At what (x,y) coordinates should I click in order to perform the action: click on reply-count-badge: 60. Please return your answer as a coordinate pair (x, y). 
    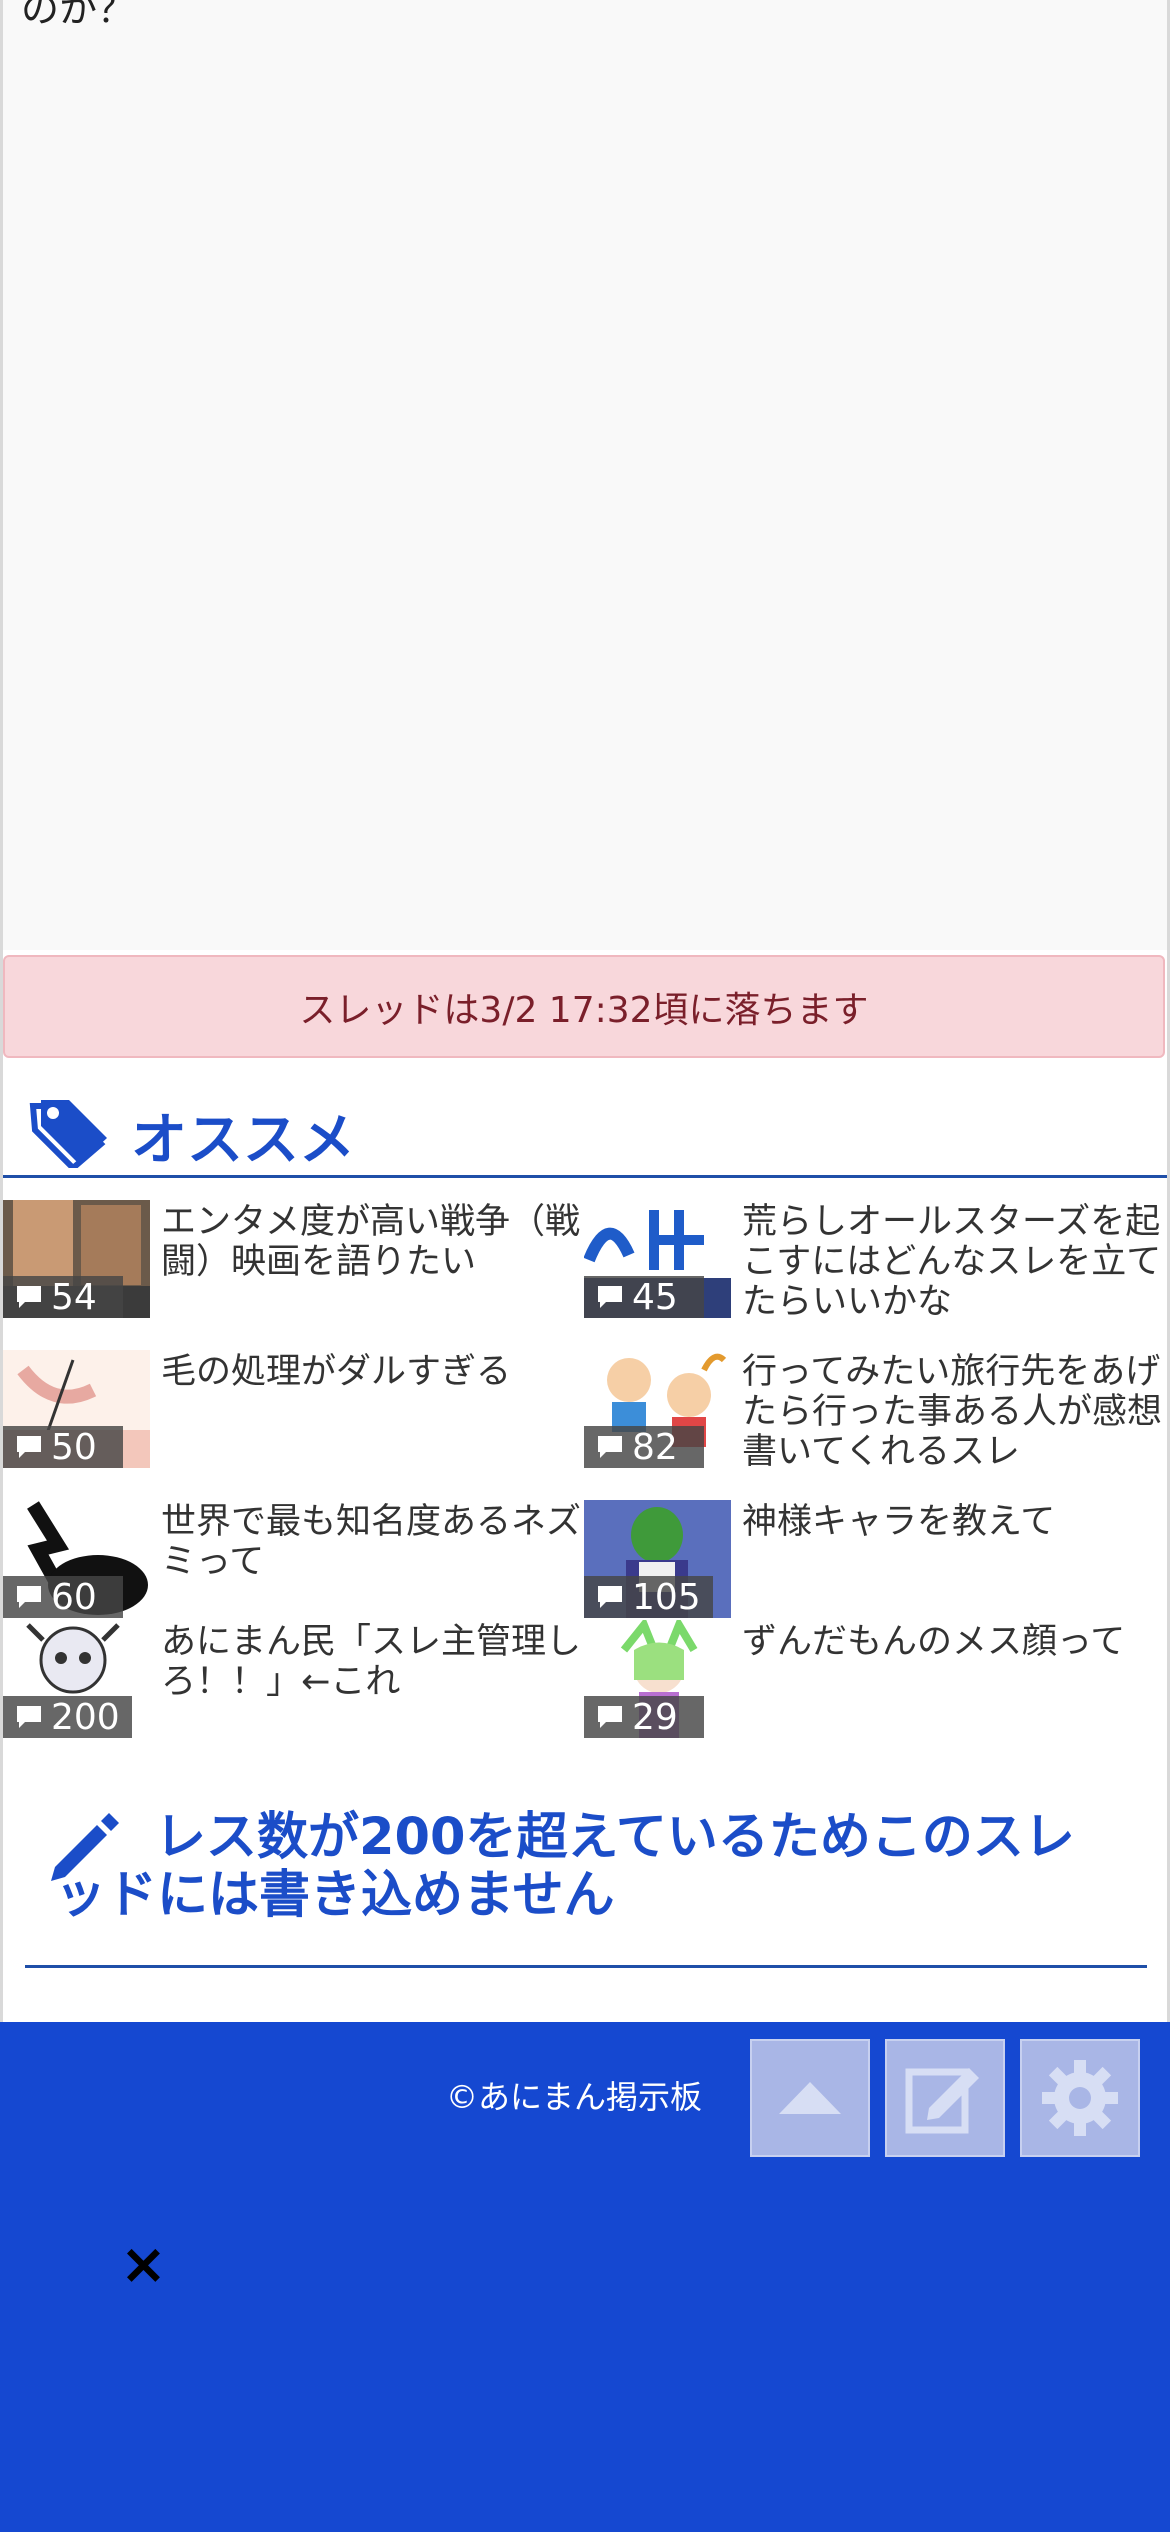
    Looking at the image, I should click on (63, 1597).